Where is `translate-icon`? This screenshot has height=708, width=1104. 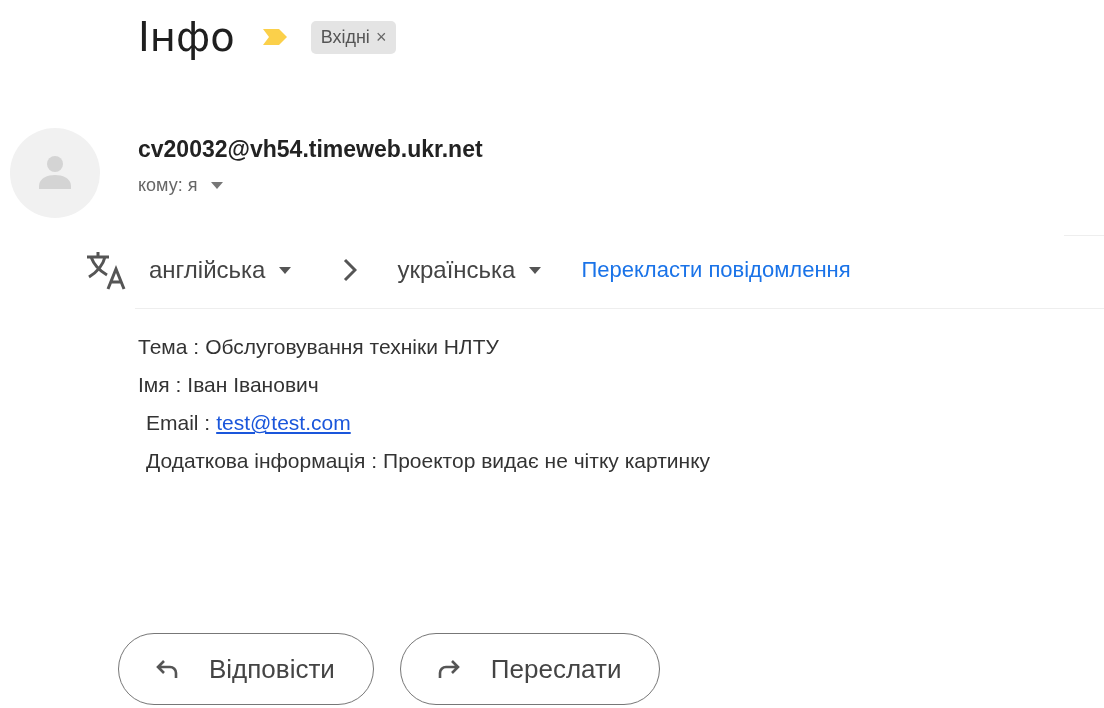 translate-icon is located at coordinates (106, 270).